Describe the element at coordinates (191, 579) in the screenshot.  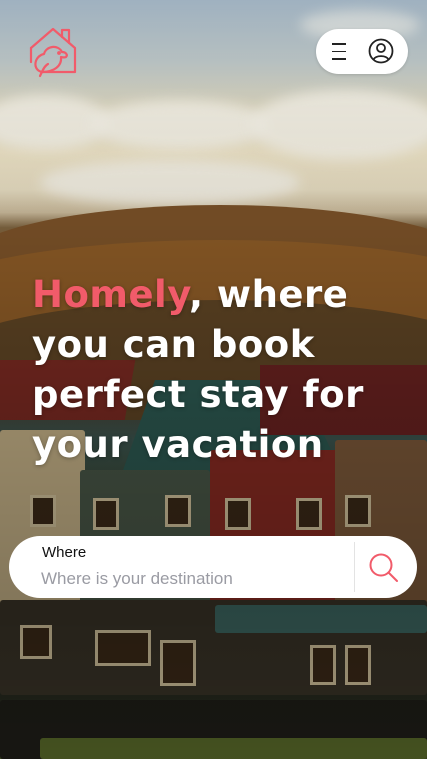
I see `destination-search-input` at that location.